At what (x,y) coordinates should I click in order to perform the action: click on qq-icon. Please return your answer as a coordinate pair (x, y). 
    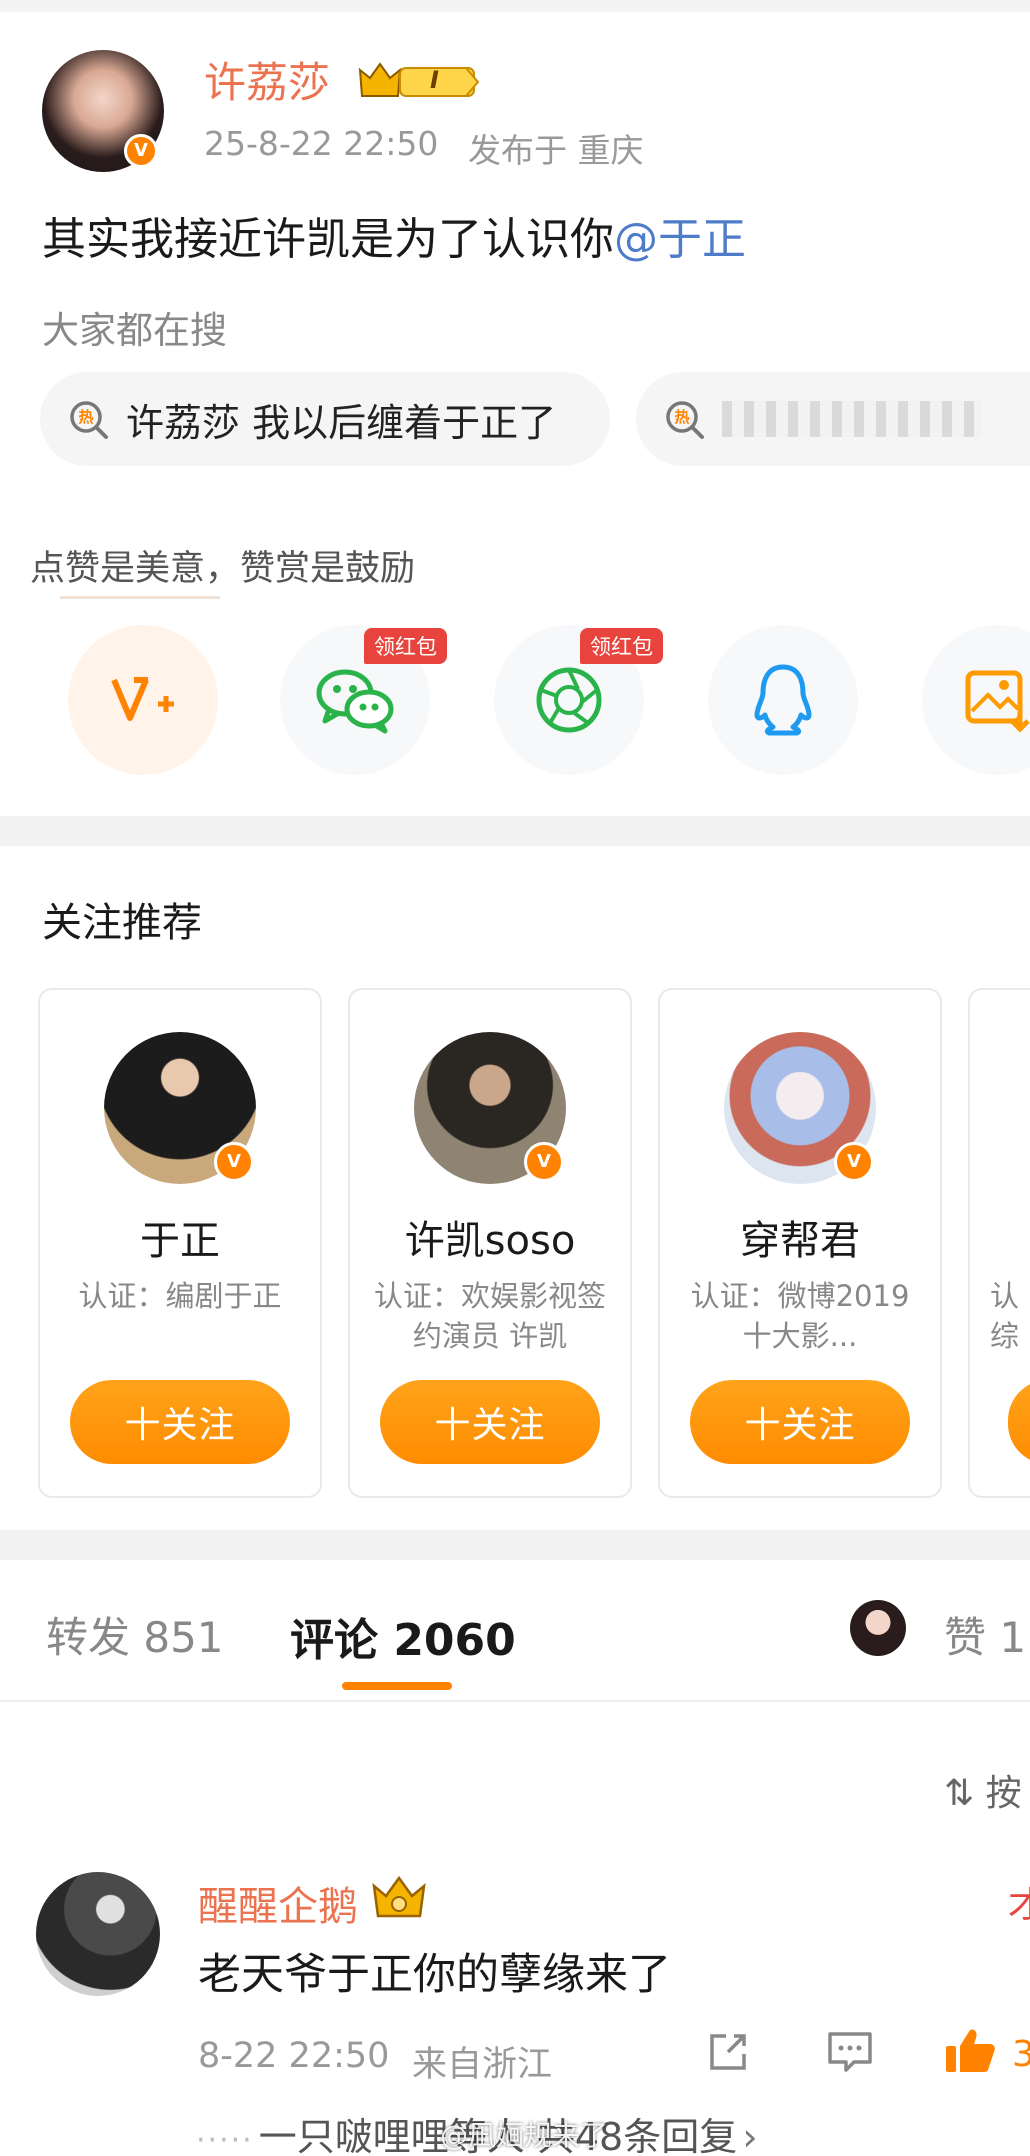
    Looking at the image, I should click on (783, 700).